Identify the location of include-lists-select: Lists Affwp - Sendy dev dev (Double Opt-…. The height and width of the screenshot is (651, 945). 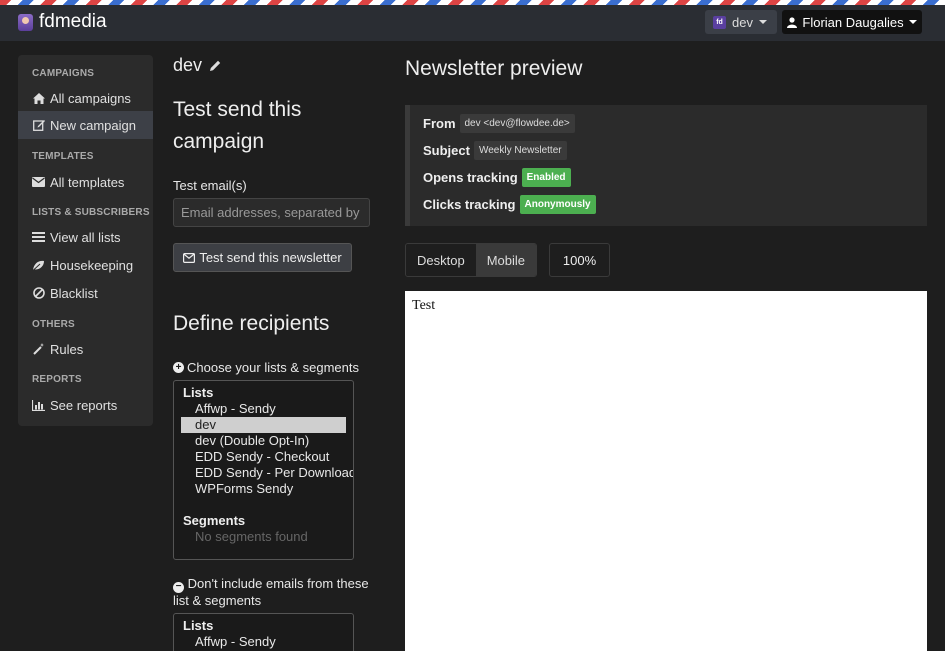
(263, 470).